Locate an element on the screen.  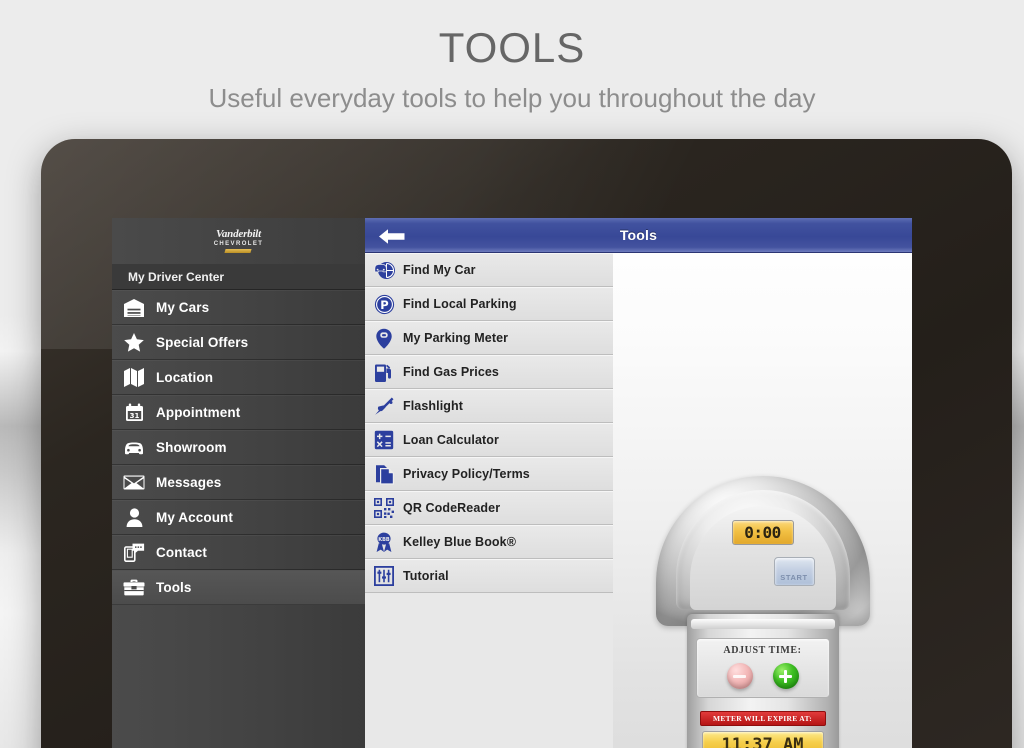
dealer-logo: Vanderbilt CHEVROLET is located at coordinates (238, 241).